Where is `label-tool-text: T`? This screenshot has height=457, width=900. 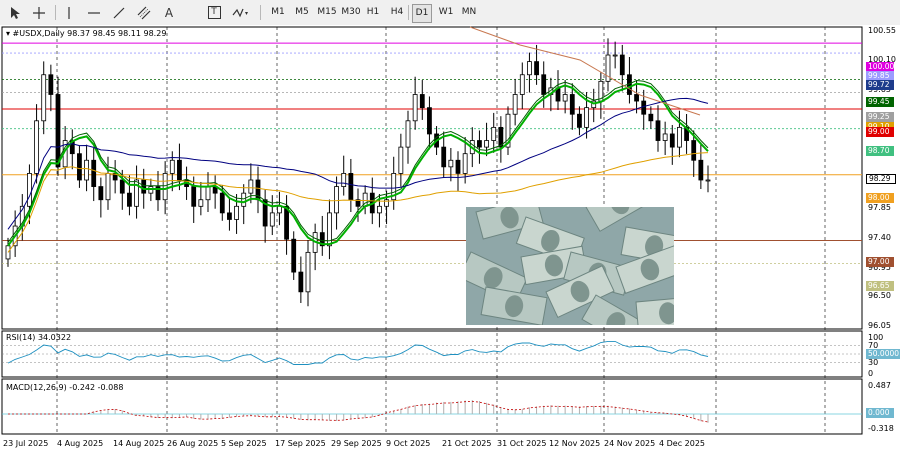 label-tool-text: T is located at coordinates (214, 12).